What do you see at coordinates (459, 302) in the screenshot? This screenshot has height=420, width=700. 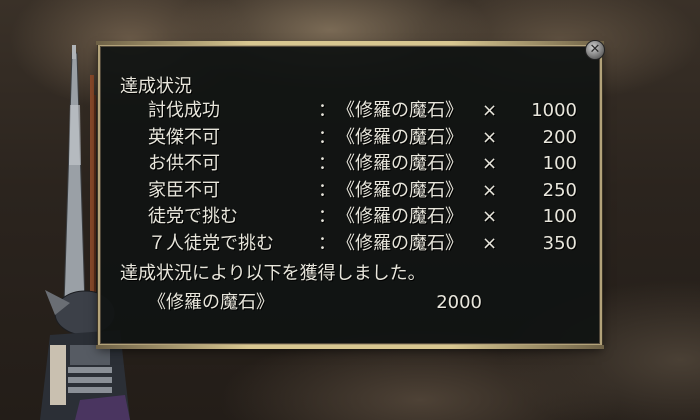 I see `reward-quantity: 2000` at bounding box center [459, 302].